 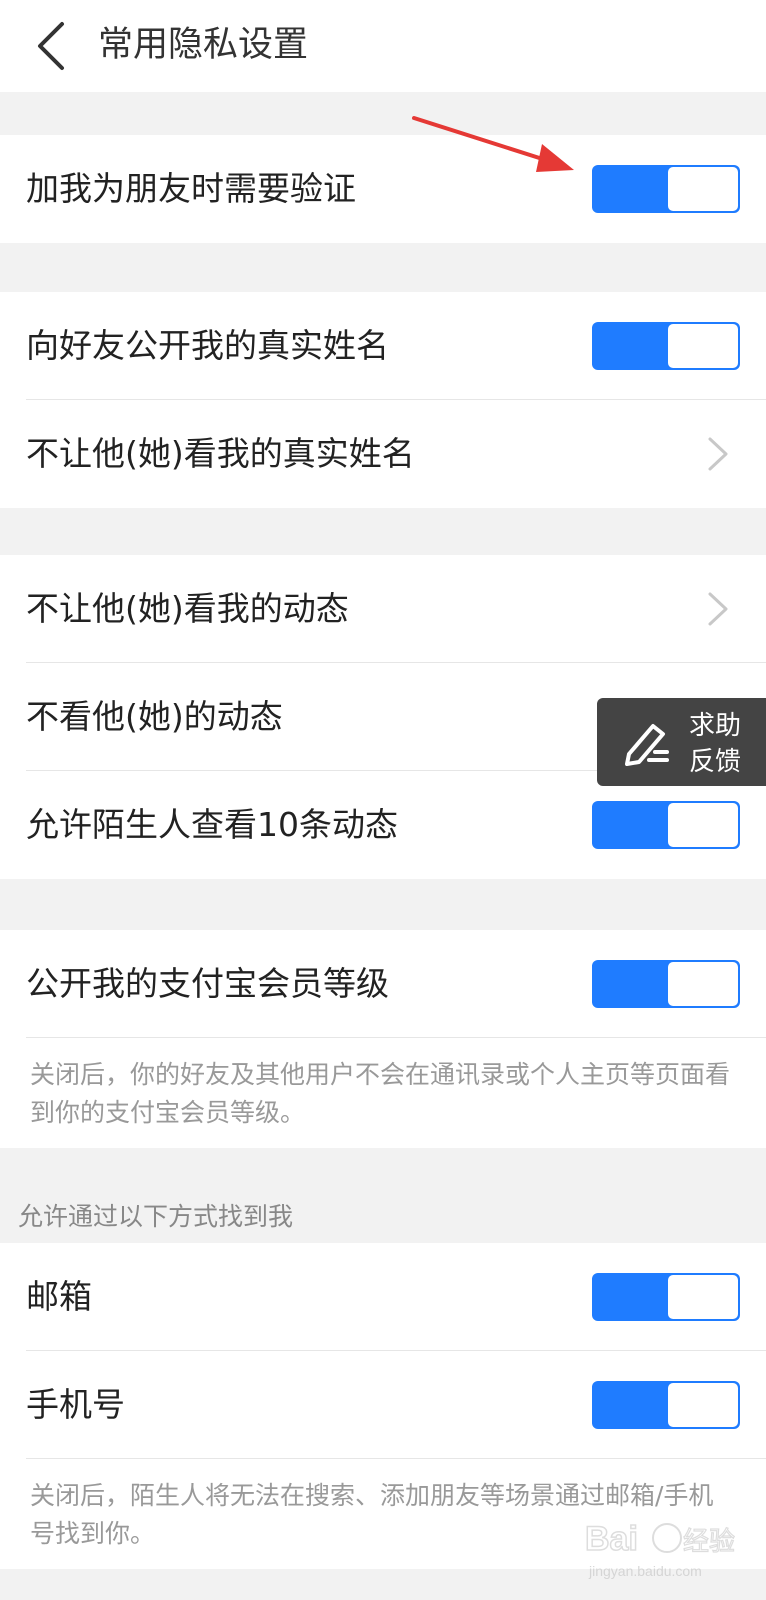 I want to click on member-level-toggle, so click(x=666, y=984).